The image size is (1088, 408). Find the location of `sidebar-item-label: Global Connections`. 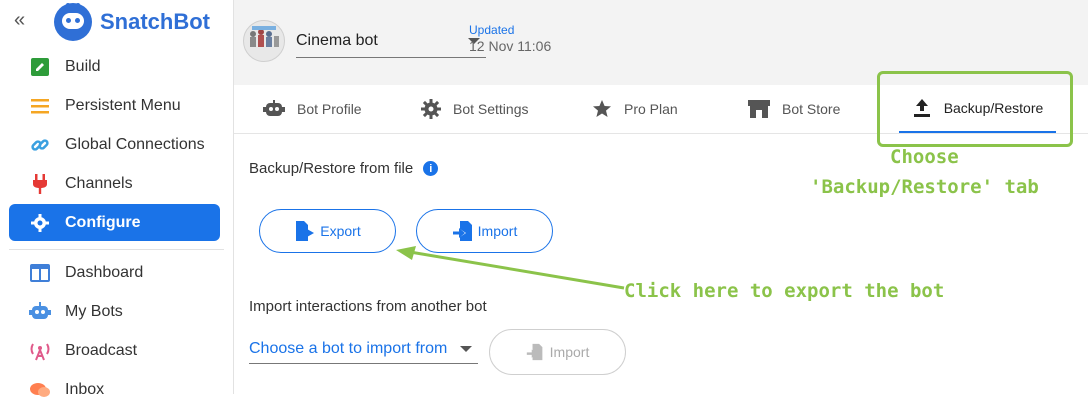

sidebar-item-label: Global Connections is located at coordinates (135, 144).